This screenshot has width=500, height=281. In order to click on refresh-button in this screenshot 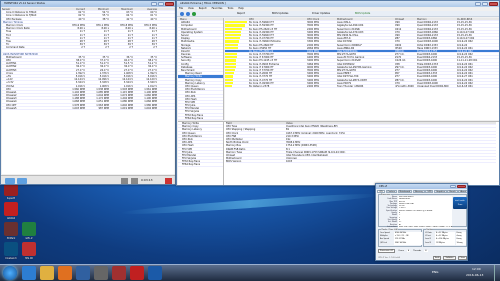, I will do `click(194, 14)`.